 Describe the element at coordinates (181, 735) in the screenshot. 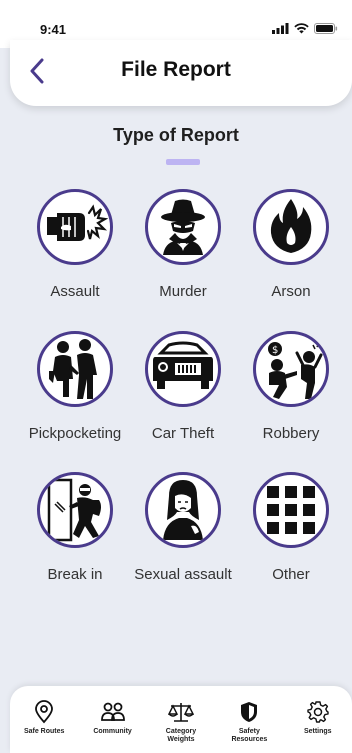

I see `tab-label: Category Weights` at that location.